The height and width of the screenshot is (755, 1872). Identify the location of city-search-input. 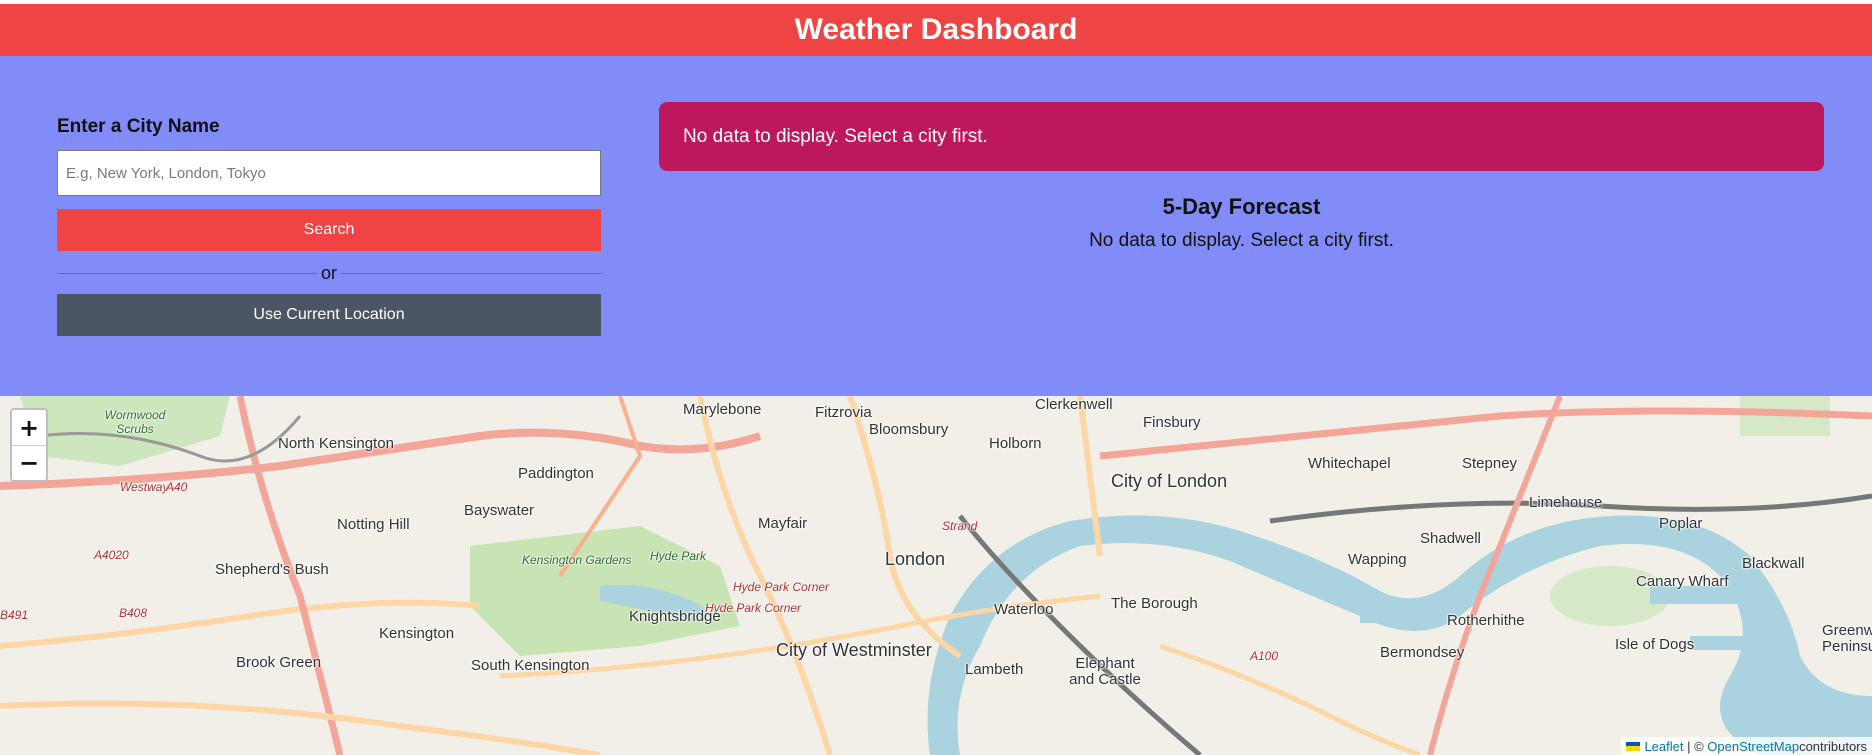
(329, 173).